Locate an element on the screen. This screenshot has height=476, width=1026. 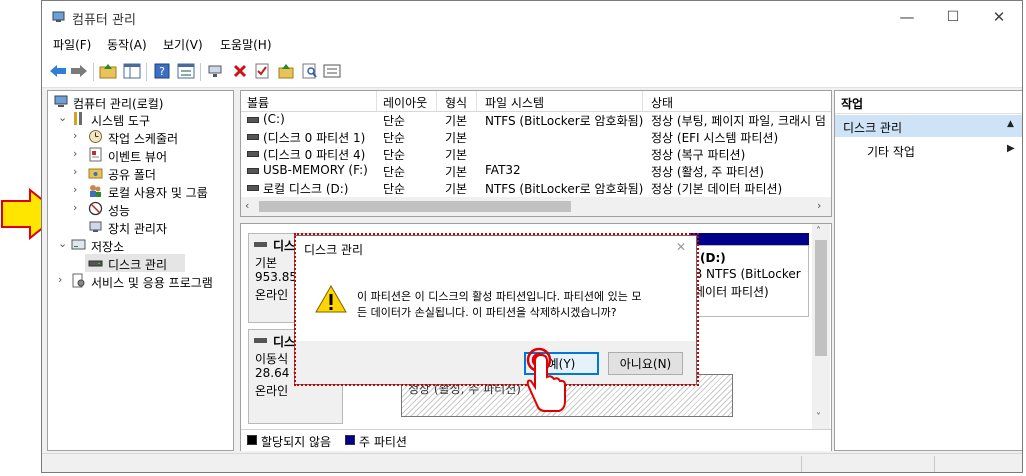
vertical-scrollbar: ˄ ˅ is located at coordinates (821, 326).